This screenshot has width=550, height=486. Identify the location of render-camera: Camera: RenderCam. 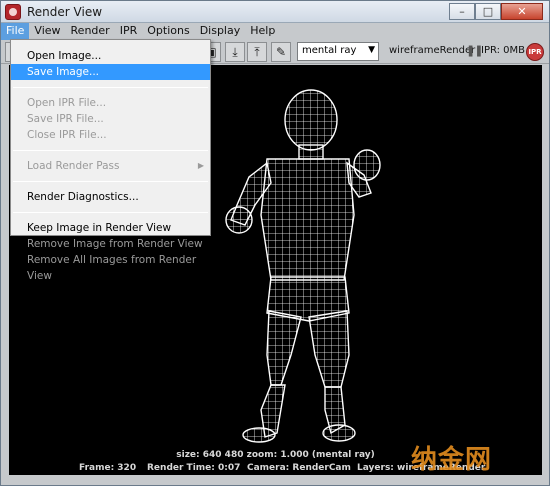
(299, 468).